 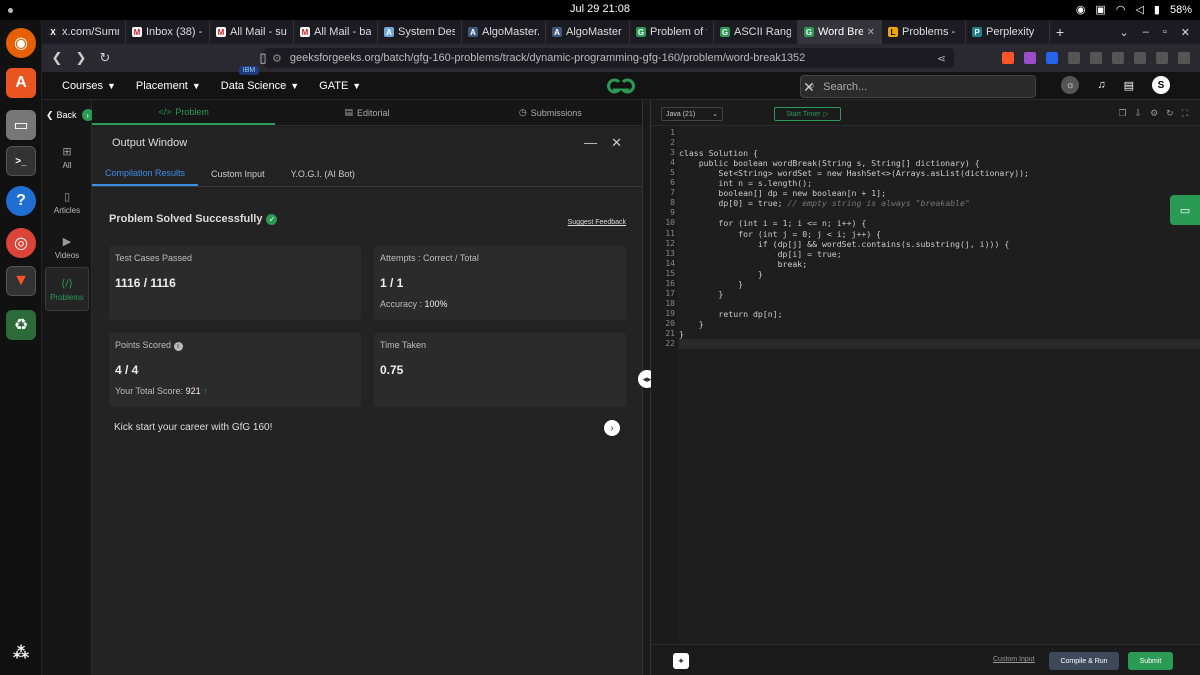 What do you see at coordinates (600, 9) in the screenshot?
I see `system-clock: Jul 29 21:08` at bounding box center [600, 9].